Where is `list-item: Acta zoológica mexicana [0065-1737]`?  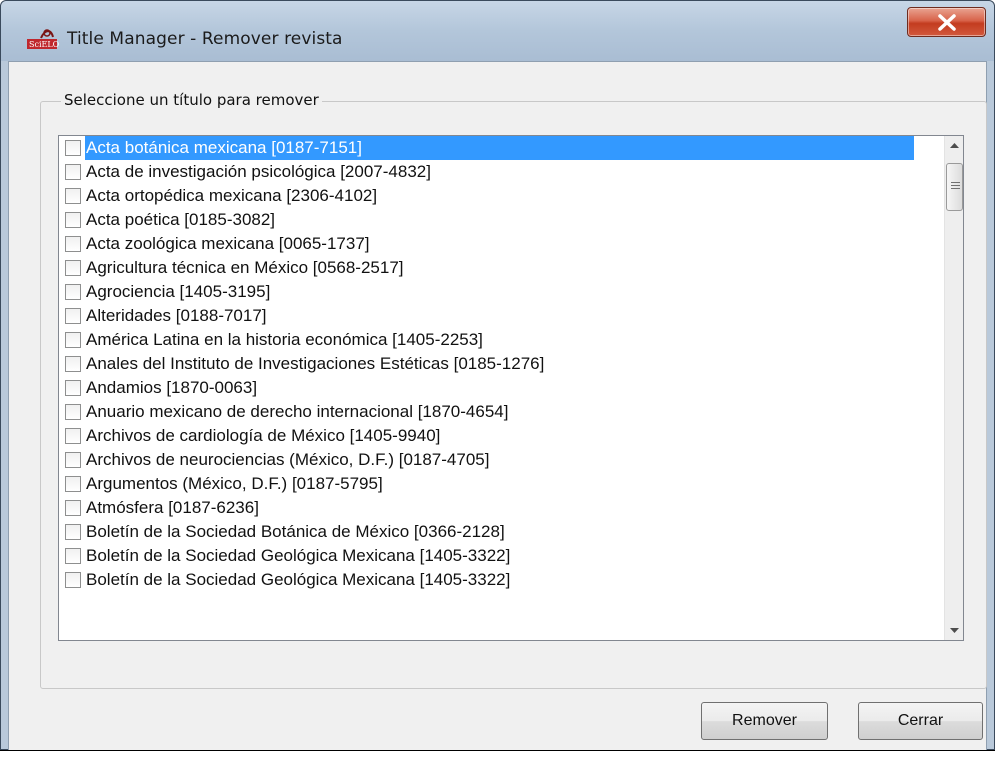 list-item: Acta zoológica mexicana [0065-1737] is located at coordinates (501, 244).